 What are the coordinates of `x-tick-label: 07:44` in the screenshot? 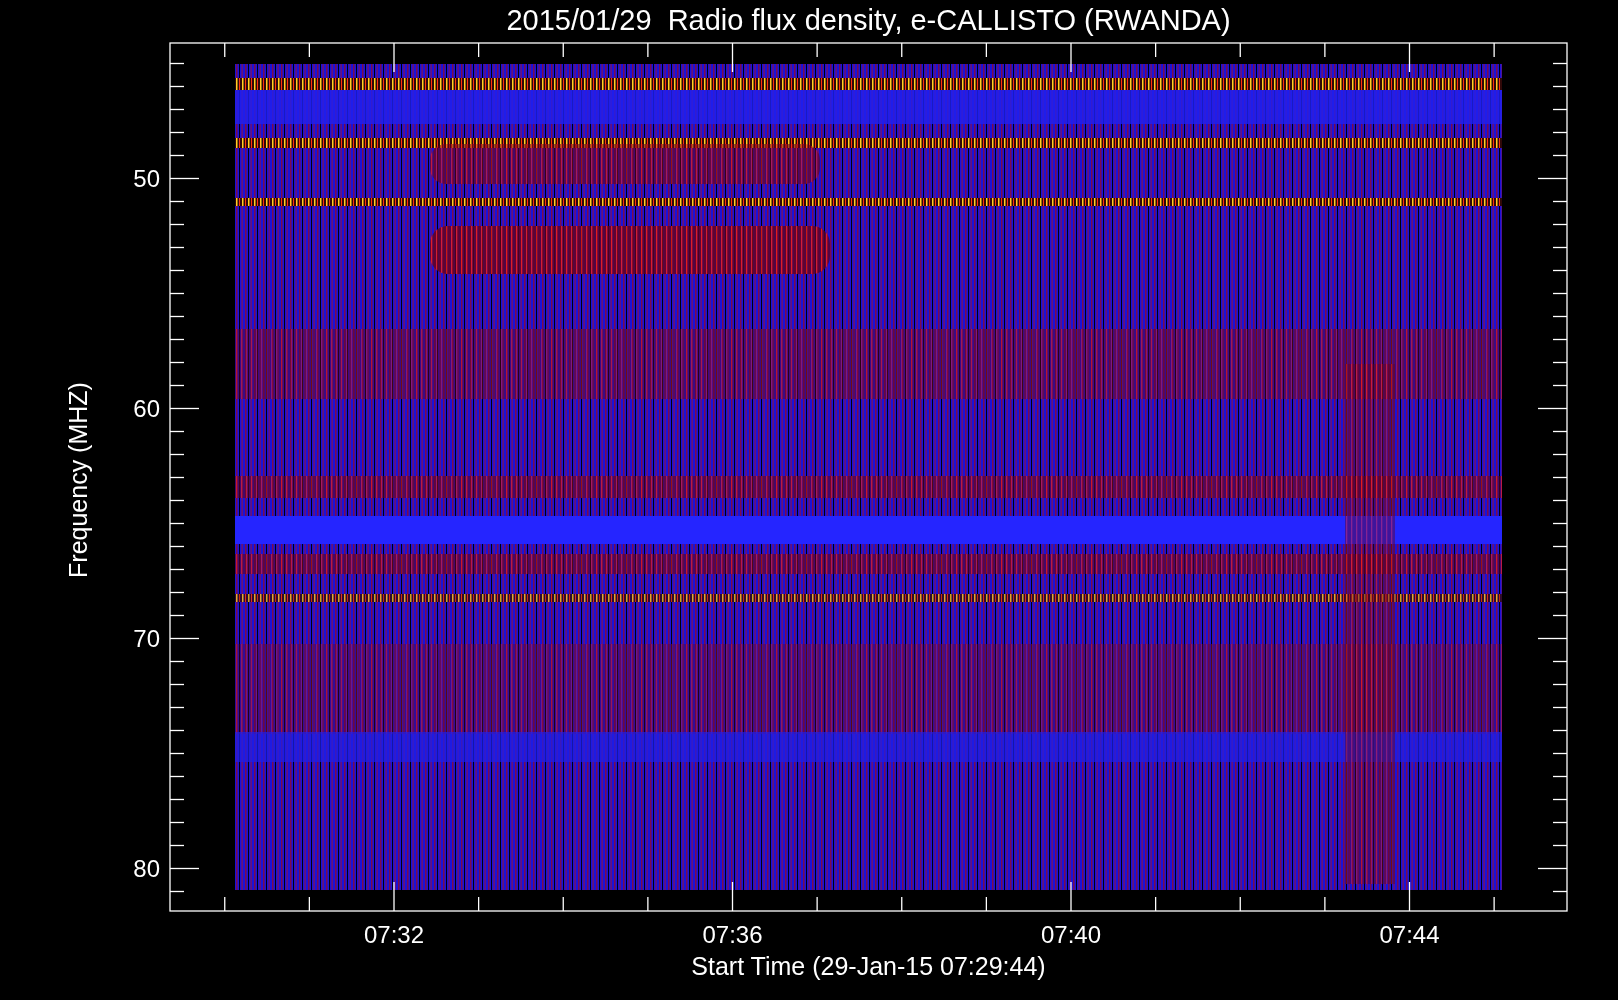 It's located at (1409, 935).